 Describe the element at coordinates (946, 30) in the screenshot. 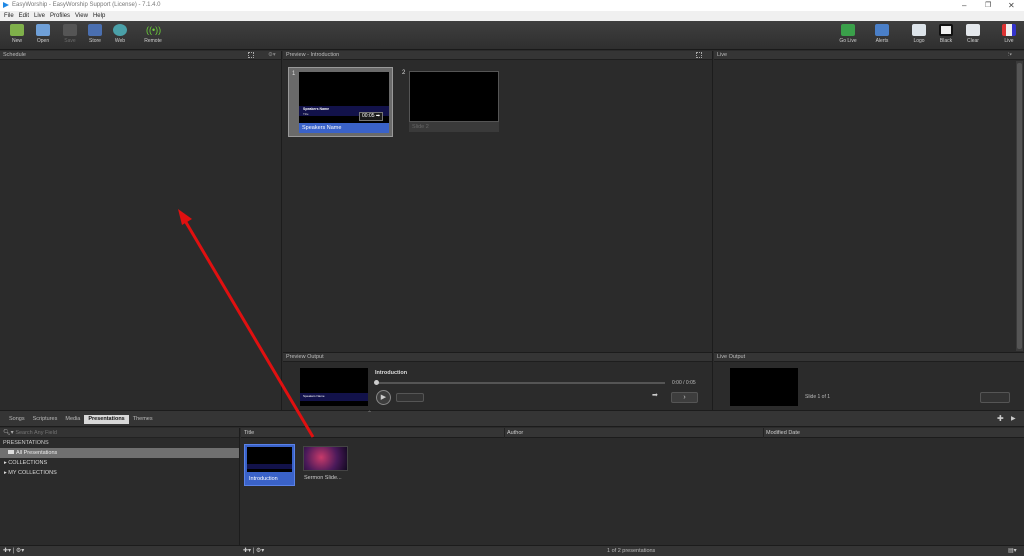

I see `black-icon` at that location.